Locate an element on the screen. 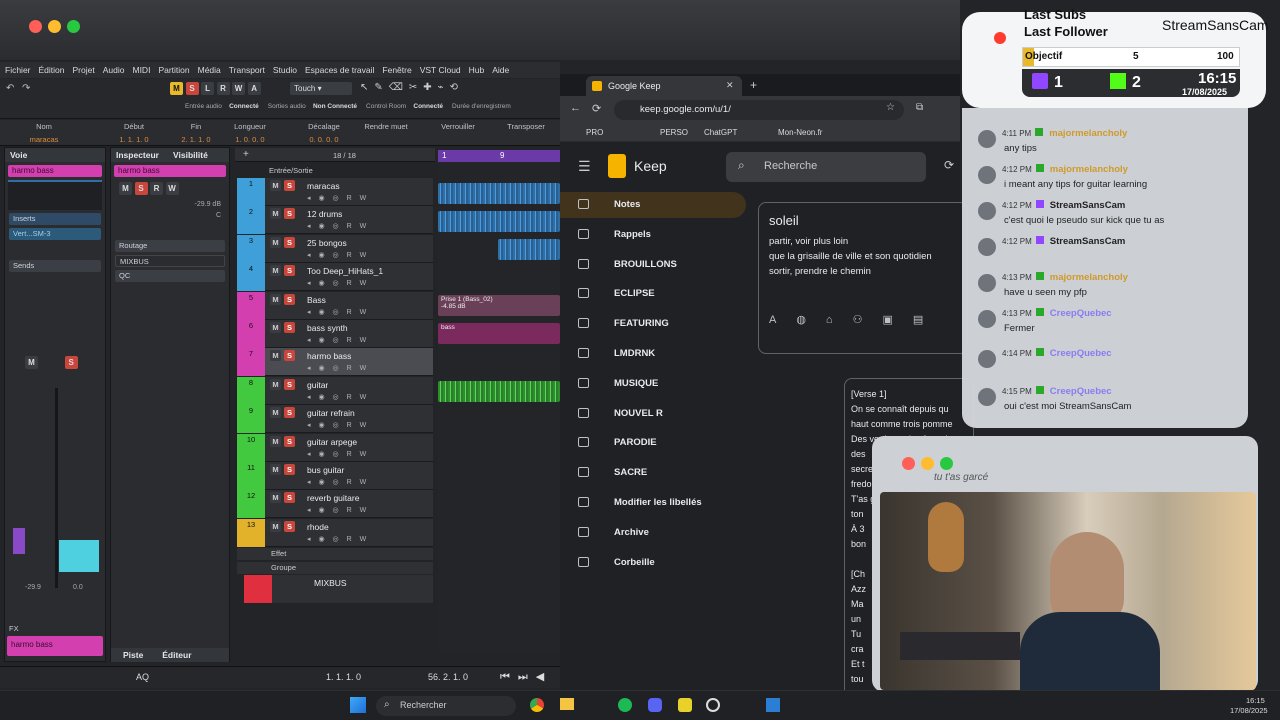  event-drums is located at coordinates (499, 221).